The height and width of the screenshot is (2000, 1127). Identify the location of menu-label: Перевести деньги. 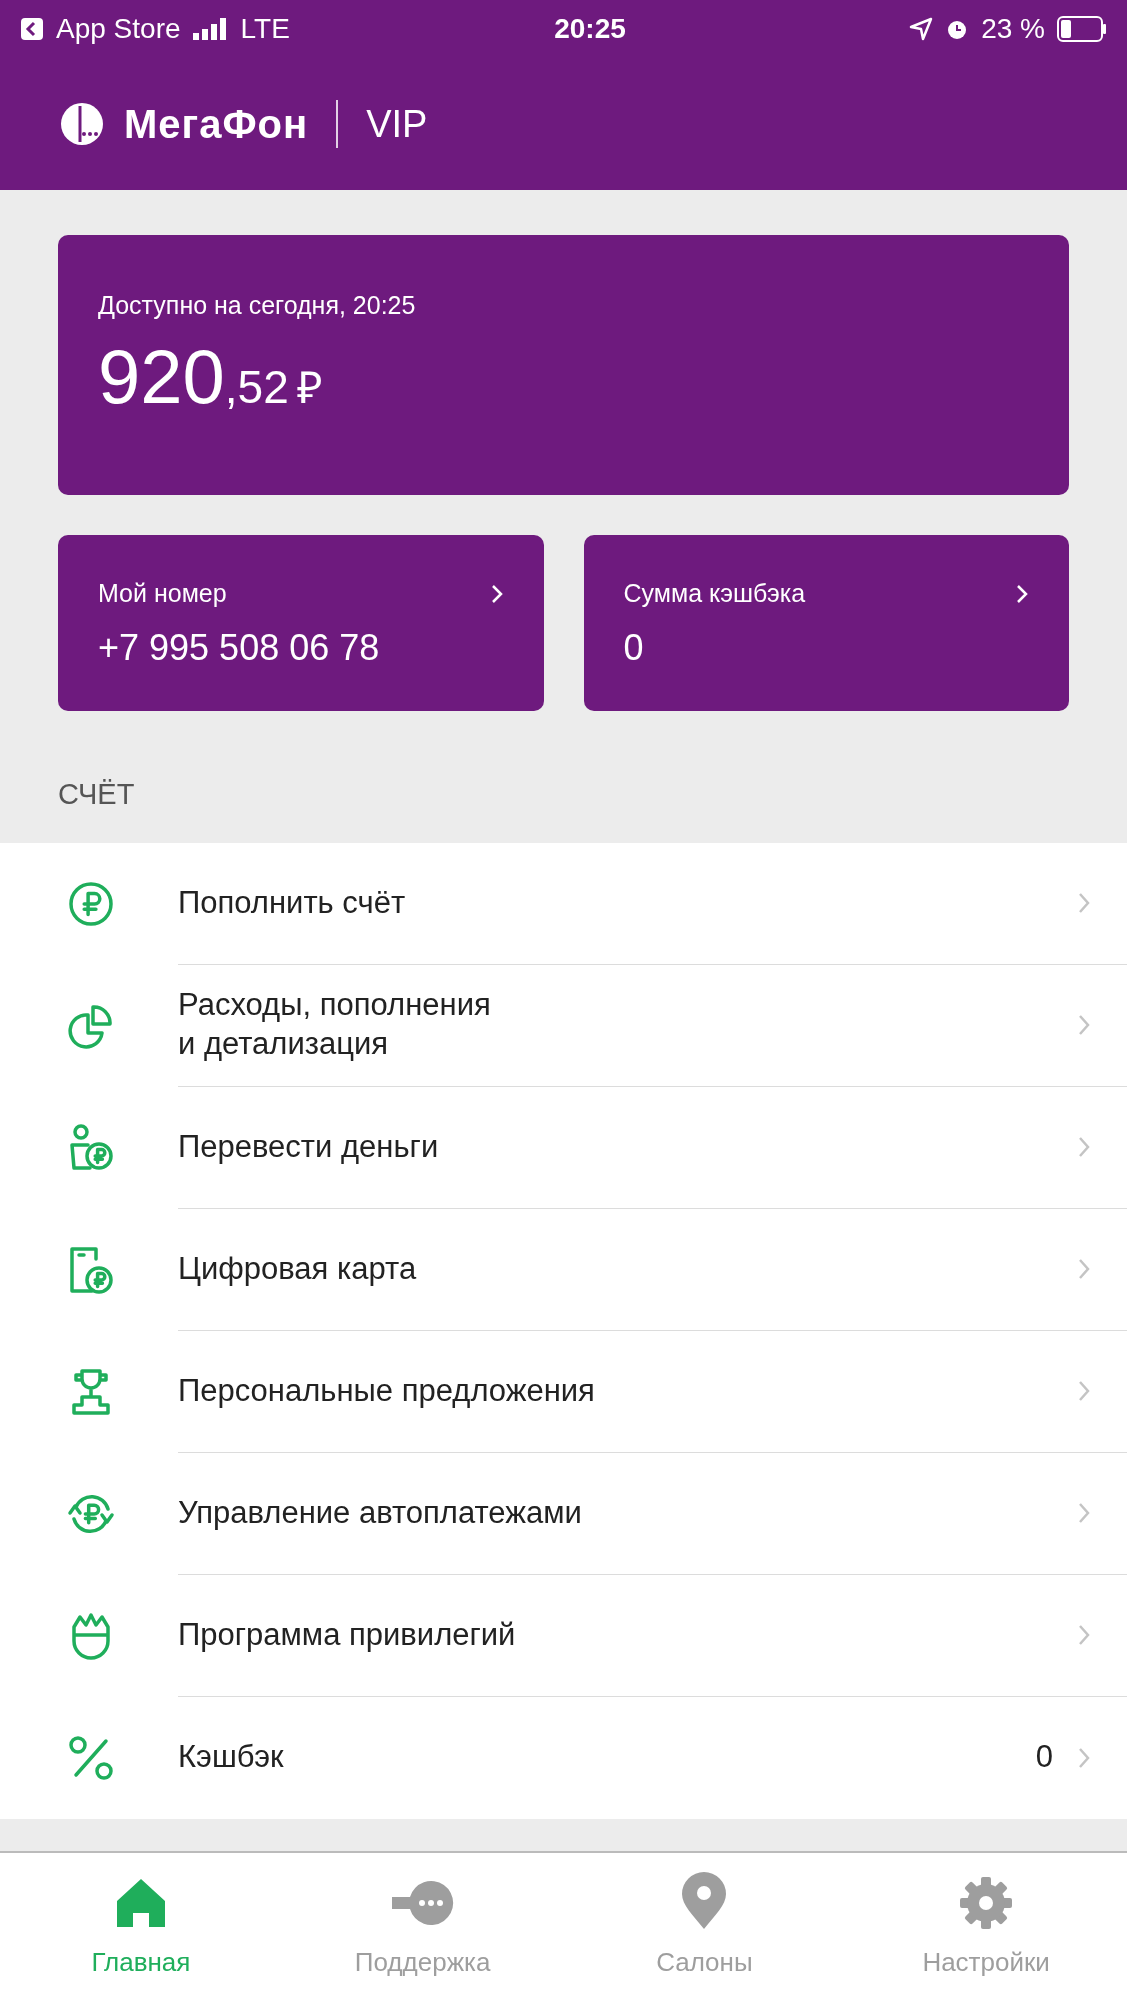
(309, 1146).